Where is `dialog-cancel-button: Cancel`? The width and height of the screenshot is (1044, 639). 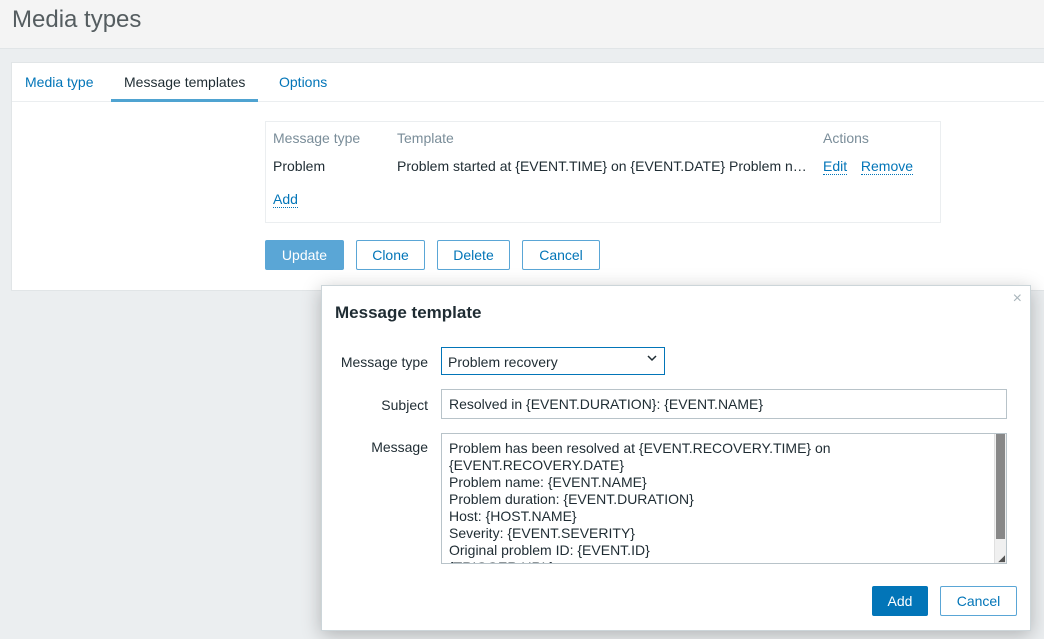
dialog-cancel-button: Cancel is located at coordinates (978, 601).